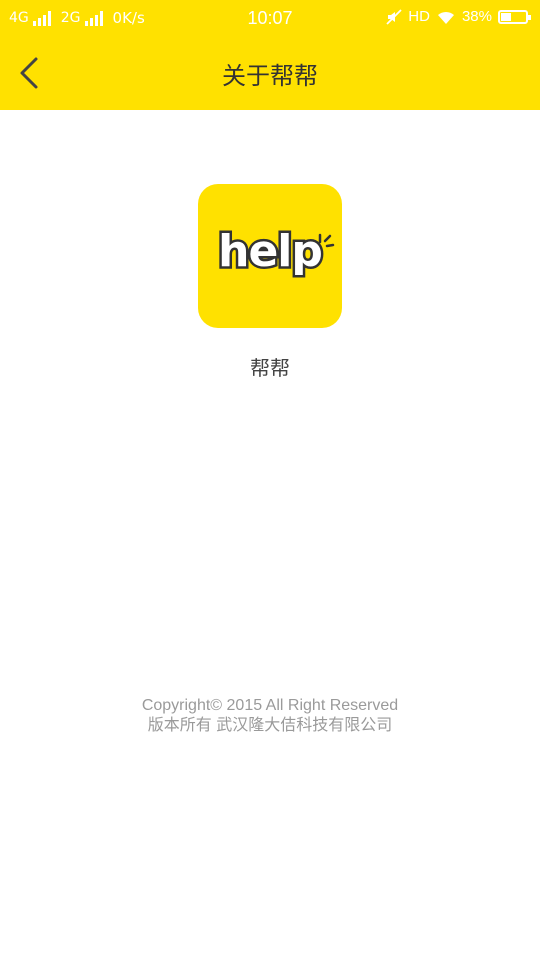  Describe the element at coordinates (270, 76) in the screenshot. I see `page-title: 关于帮帮` at that location.